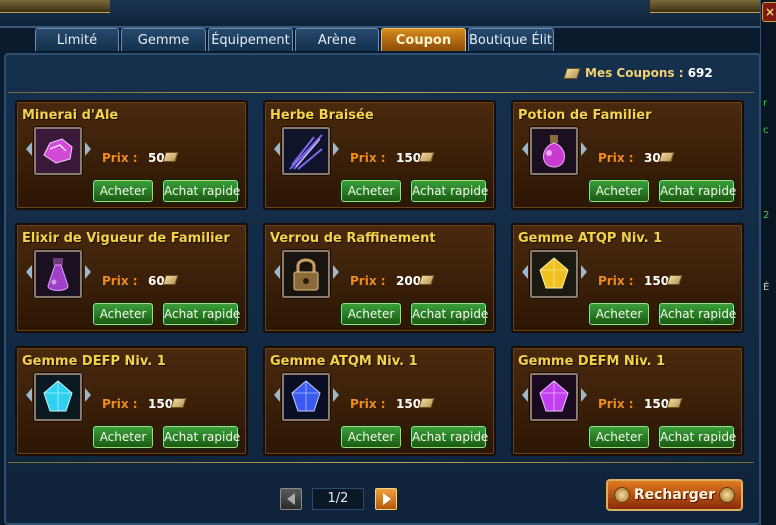 The width and height of the screenshot is (776, 525). Describe the element at coordinates (590, 238) in the screenshot. I see `item-name: Gemme ATQP Niv. 1` at that location.